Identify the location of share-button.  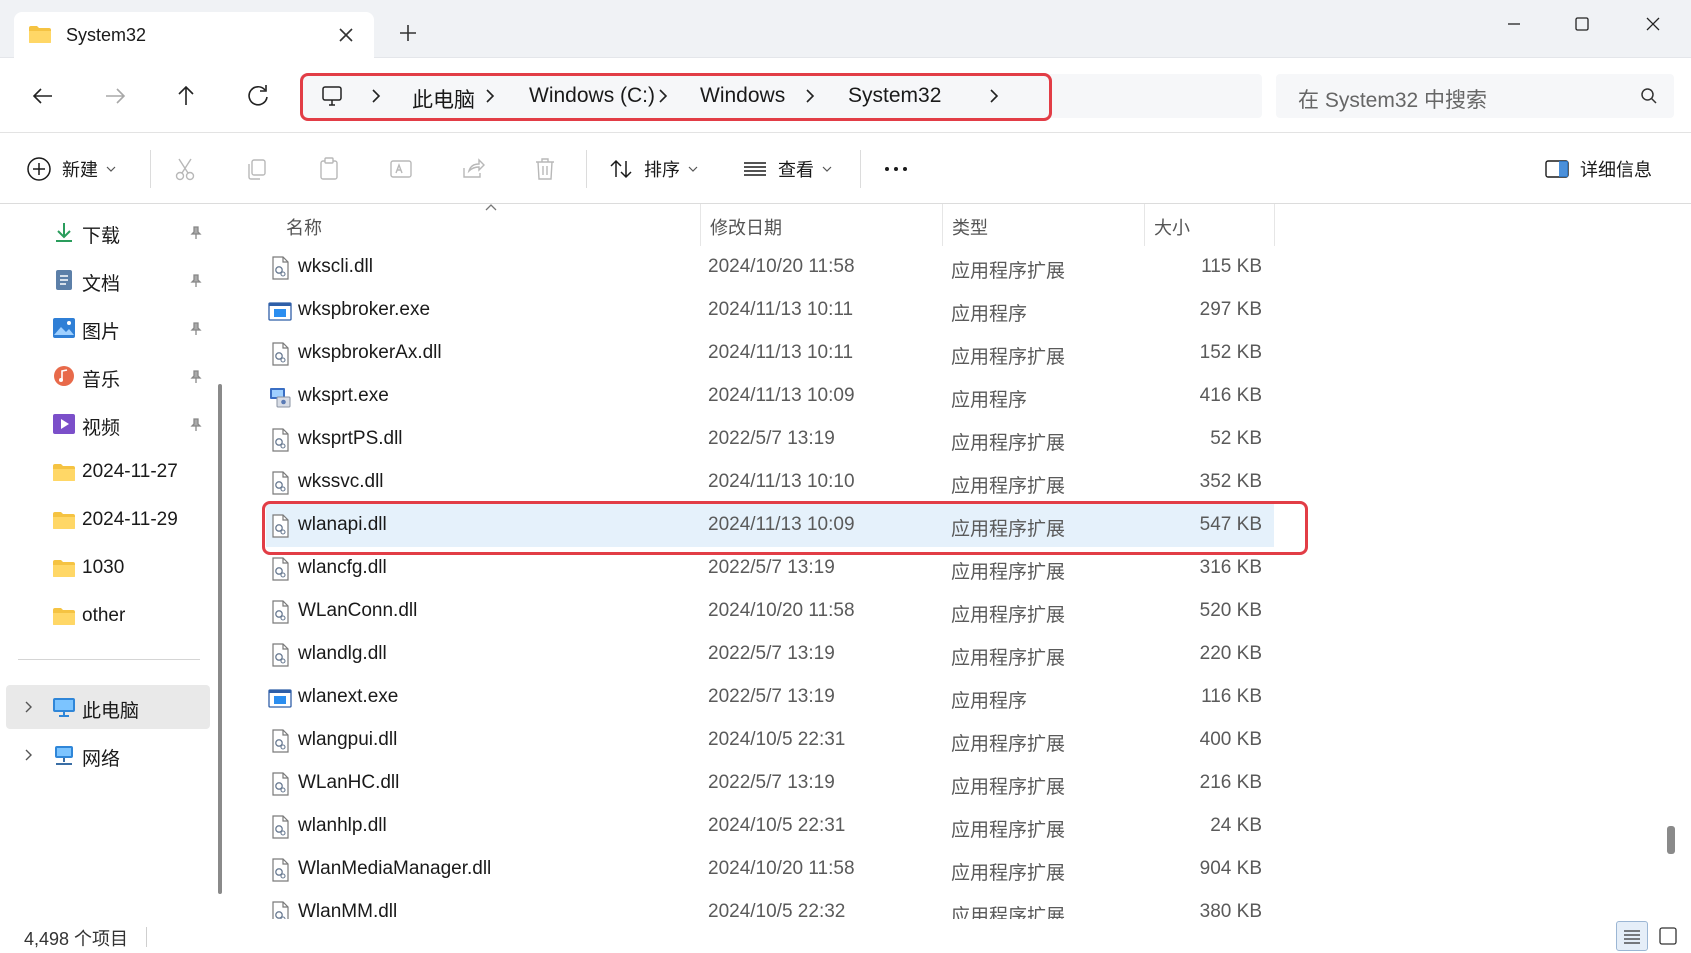
(473, 169).